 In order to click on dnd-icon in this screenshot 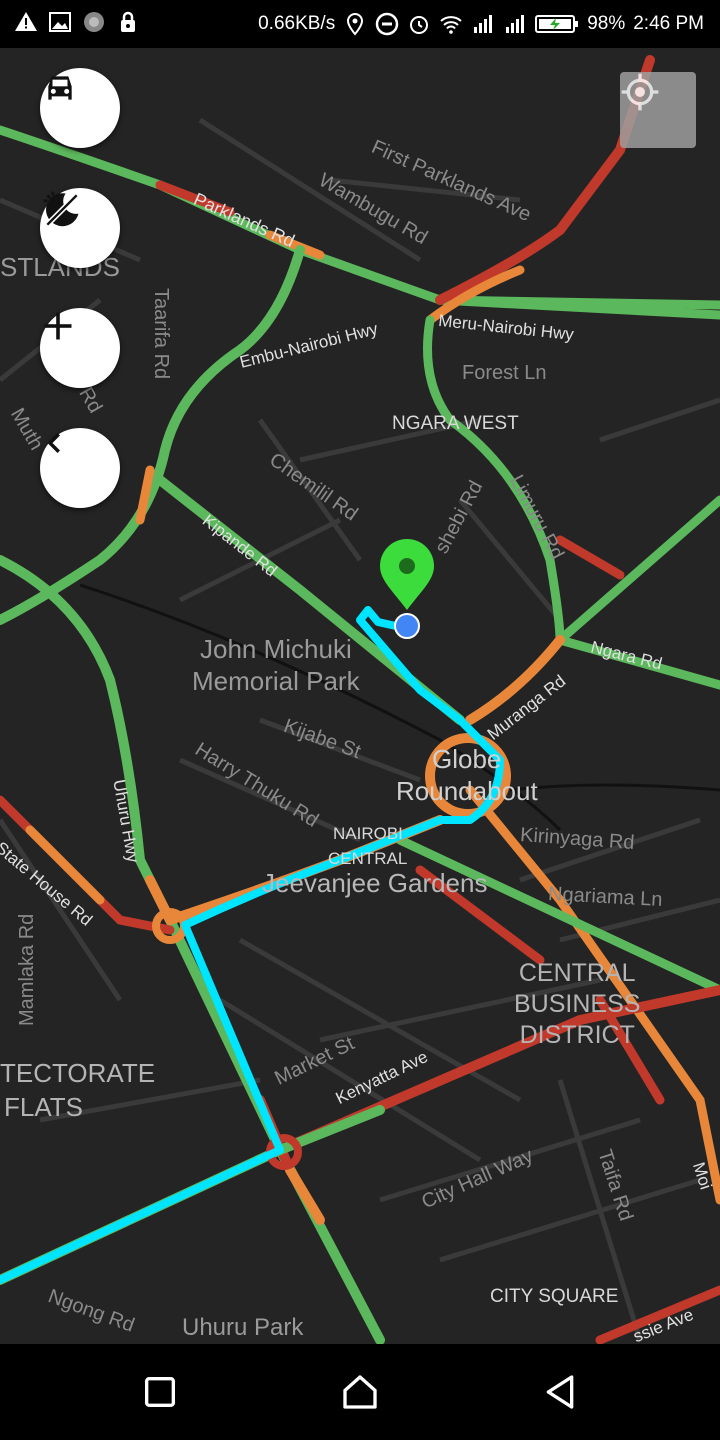, I will do `click(387, 24)`.